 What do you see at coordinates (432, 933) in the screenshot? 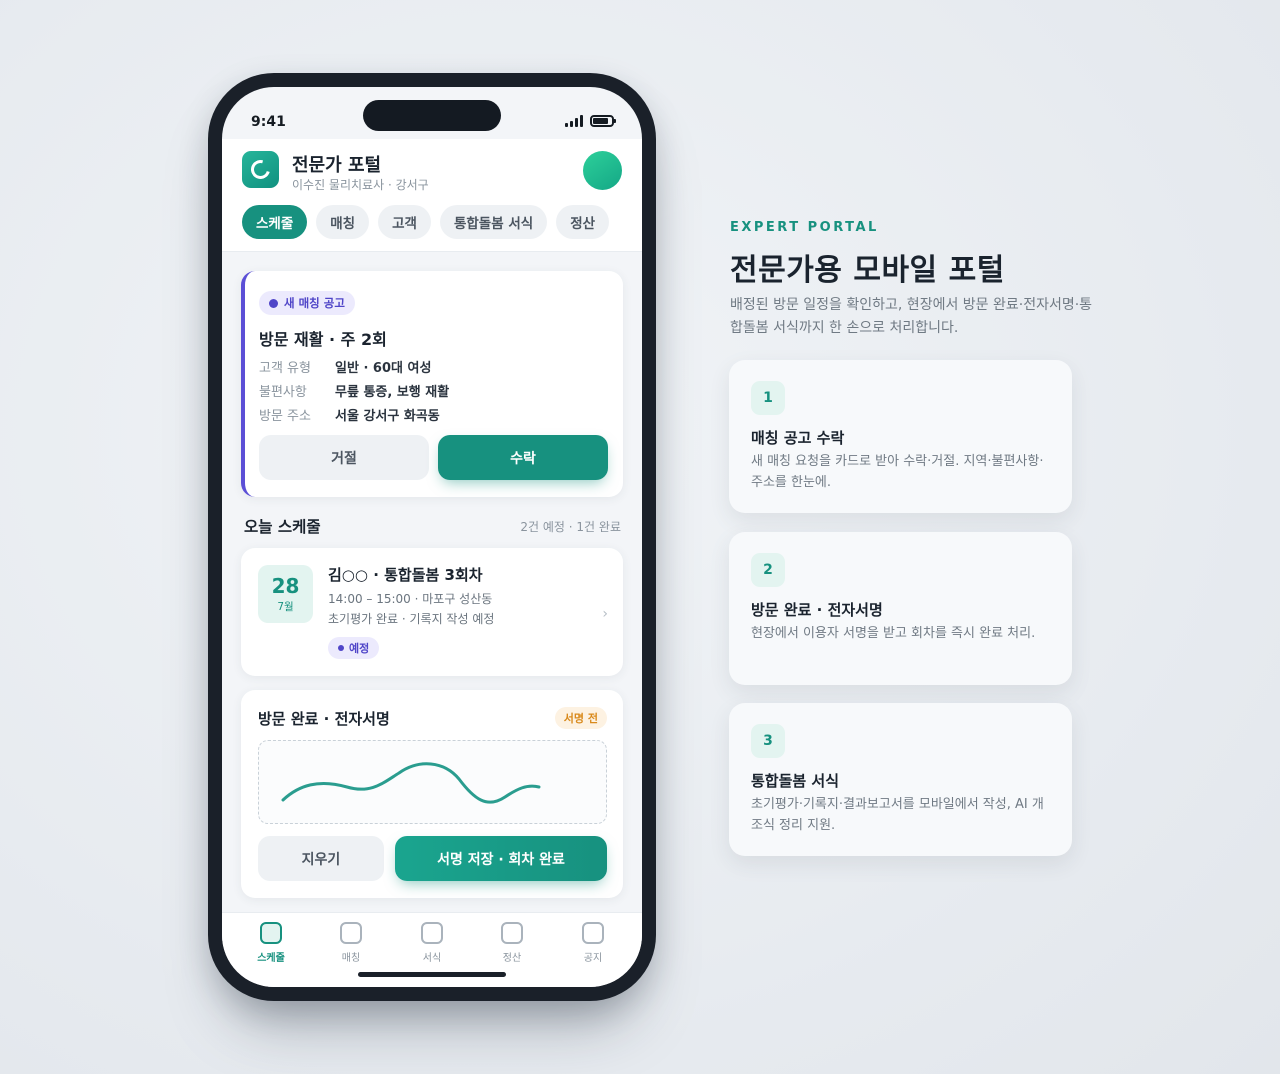
I see `form-icon` at bounding box center [432, 933].